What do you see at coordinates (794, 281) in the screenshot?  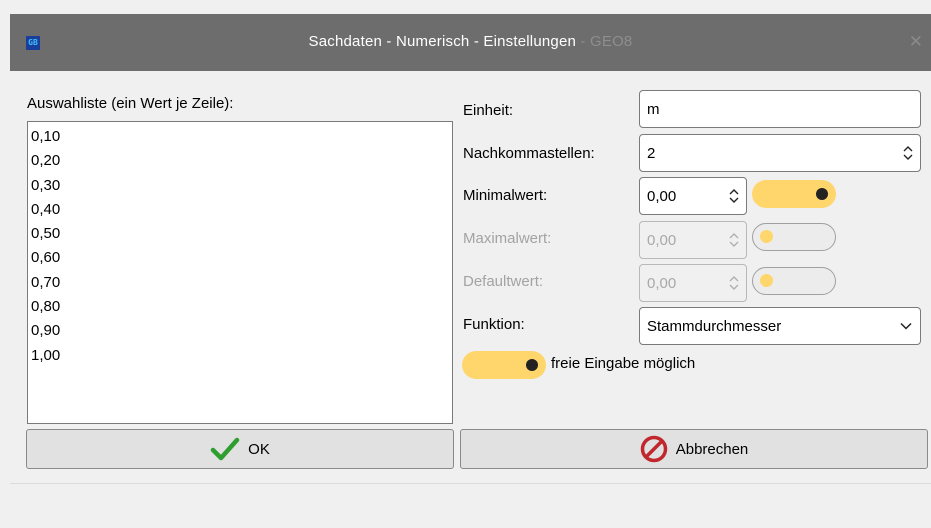 I see `defaultwert-toggle` at bounding box center [794, 281].